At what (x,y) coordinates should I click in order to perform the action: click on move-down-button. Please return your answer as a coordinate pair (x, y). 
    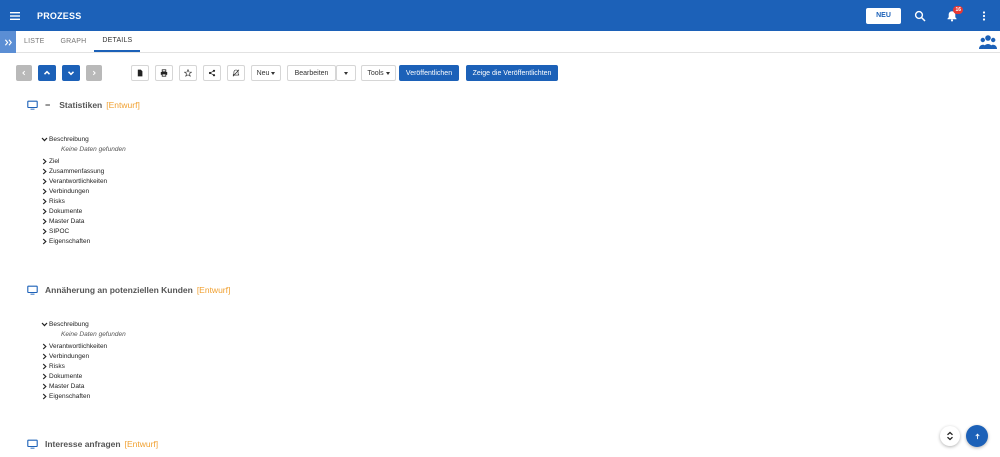
    Looking at the image, I should click on (71, 73).